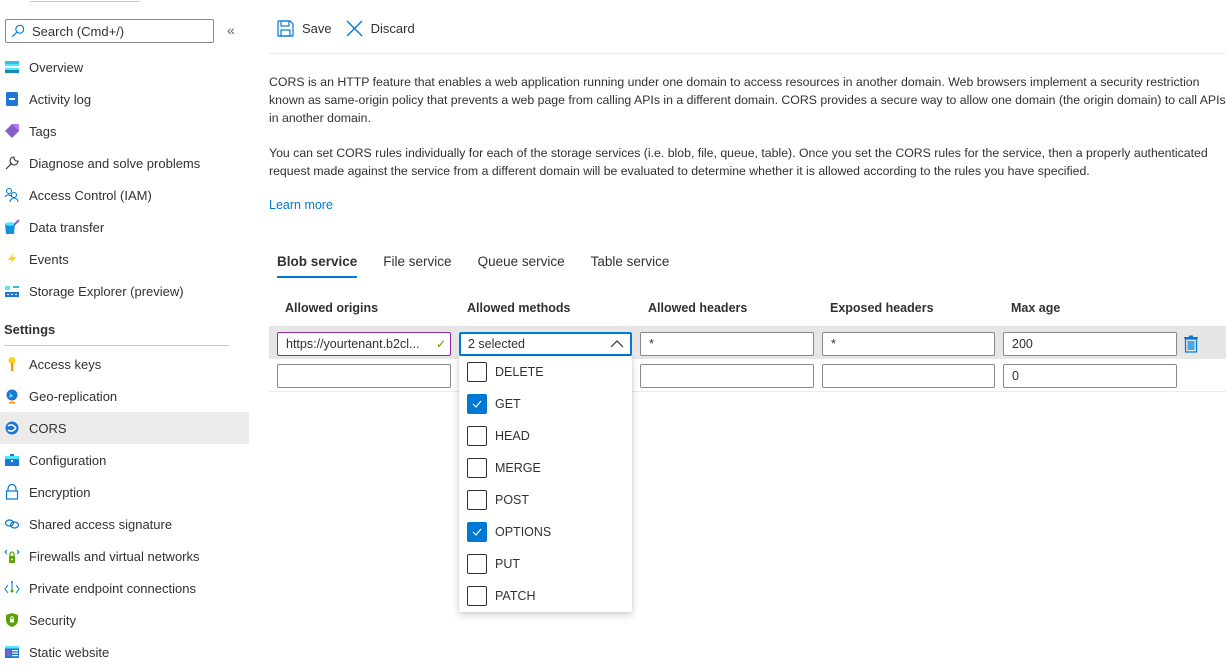 This screenshot has width=1226, height=669. Describe the element at coordinates (301, 205) in the screenshot. I see `learn-more-link: Learn more` at that location.